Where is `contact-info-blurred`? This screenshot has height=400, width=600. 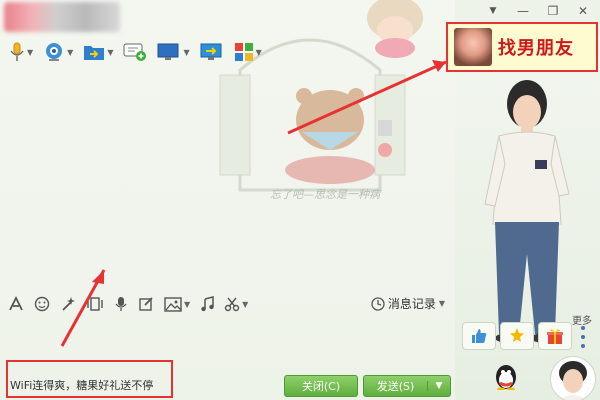
contact-info-blurred is located at coordinates (62, 17).